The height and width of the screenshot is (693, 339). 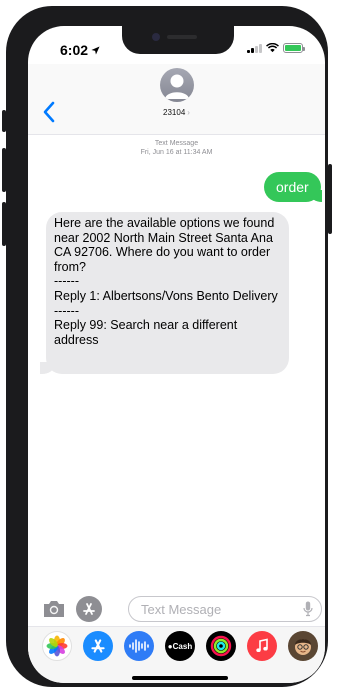 I want to click on imessage-app-drawer: ●Cash, so click(x=176, y=654).